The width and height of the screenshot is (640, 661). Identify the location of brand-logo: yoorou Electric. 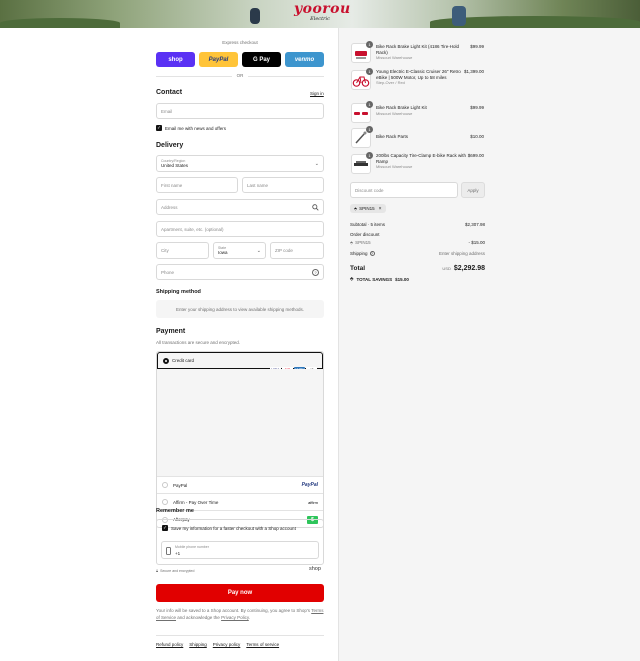
(322, 12).